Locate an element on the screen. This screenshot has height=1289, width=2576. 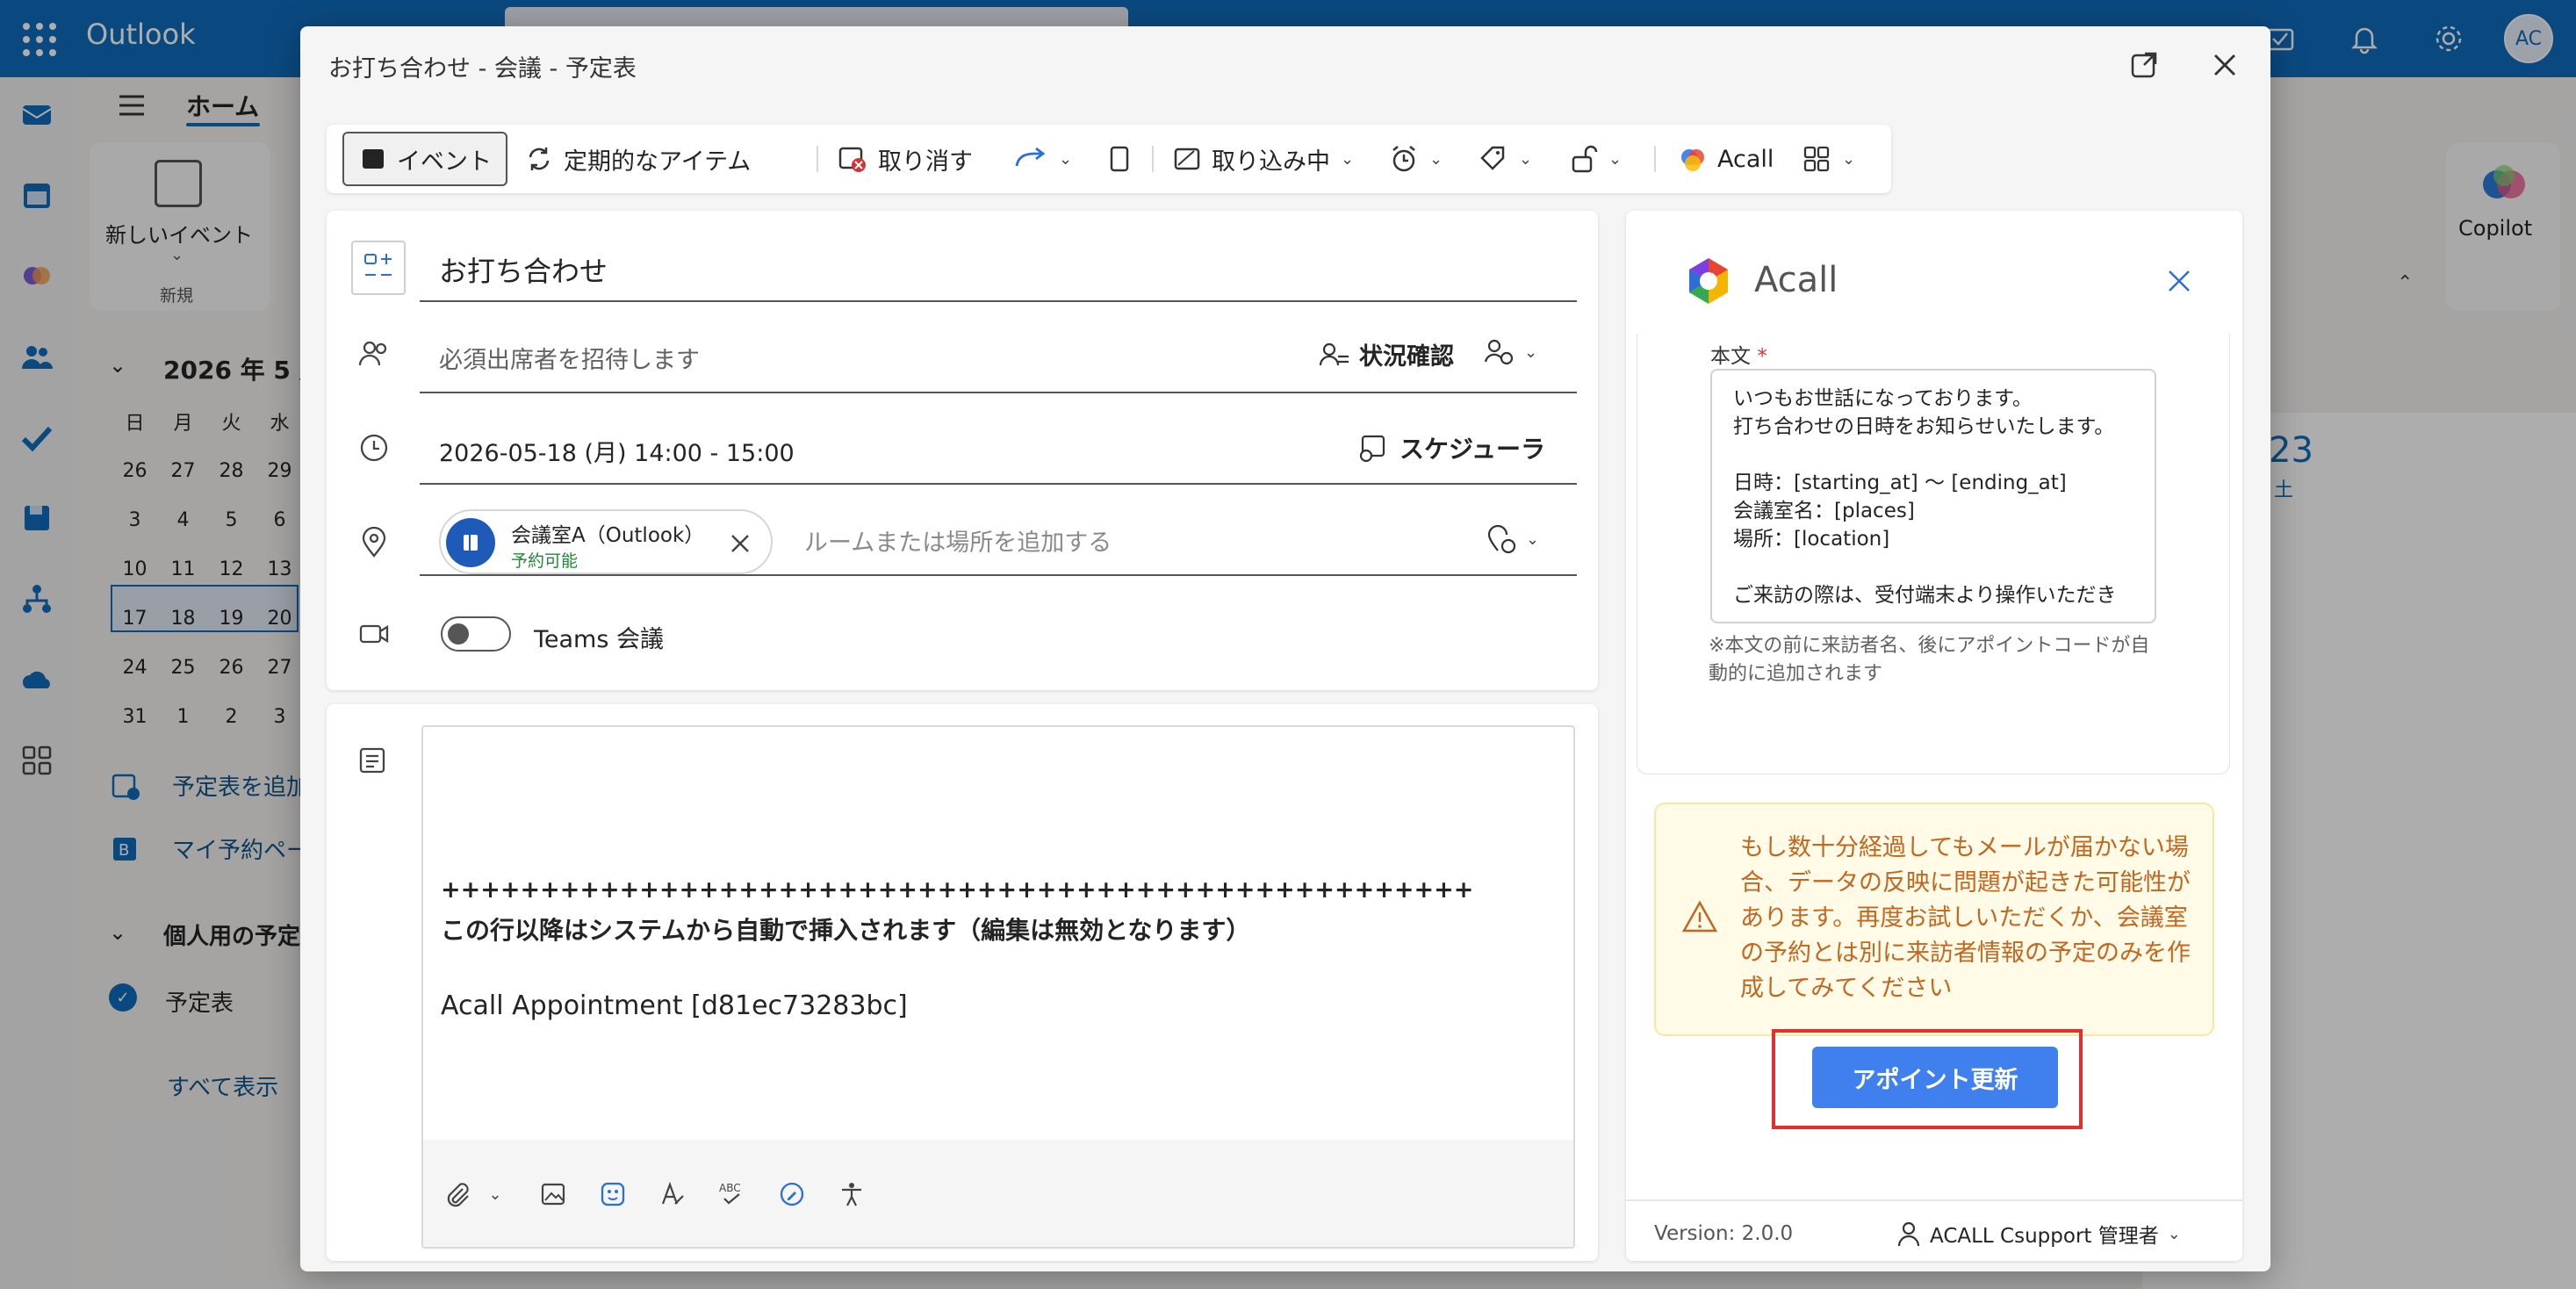
attendees-input: 必須出席者を招待します is located at coordinates (569, 358).